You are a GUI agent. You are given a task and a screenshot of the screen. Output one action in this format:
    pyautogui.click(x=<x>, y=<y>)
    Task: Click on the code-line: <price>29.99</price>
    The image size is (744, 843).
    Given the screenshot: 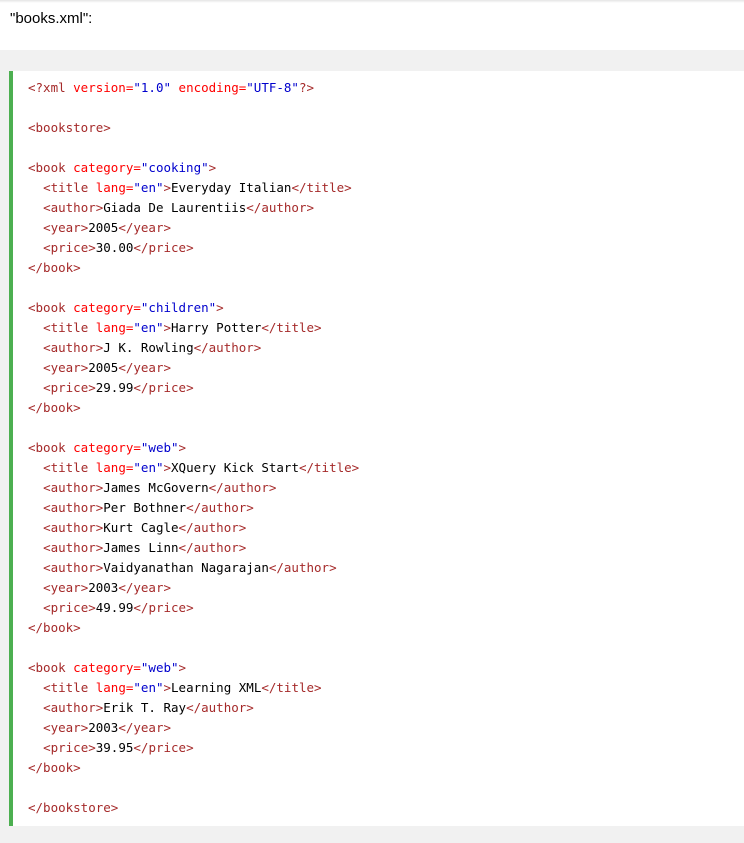 What is the action you would take?
    pyautogui.click(x=193, y=388)
    